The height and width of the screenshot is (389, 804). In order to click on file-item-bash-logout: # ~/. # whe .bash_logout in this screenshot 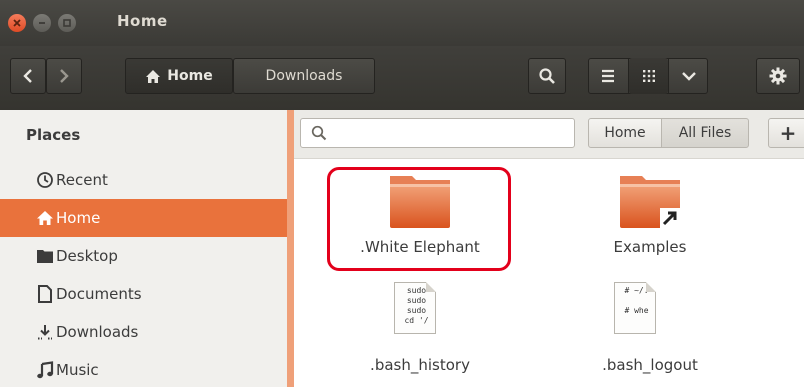, I will do `click(650, 334)`.